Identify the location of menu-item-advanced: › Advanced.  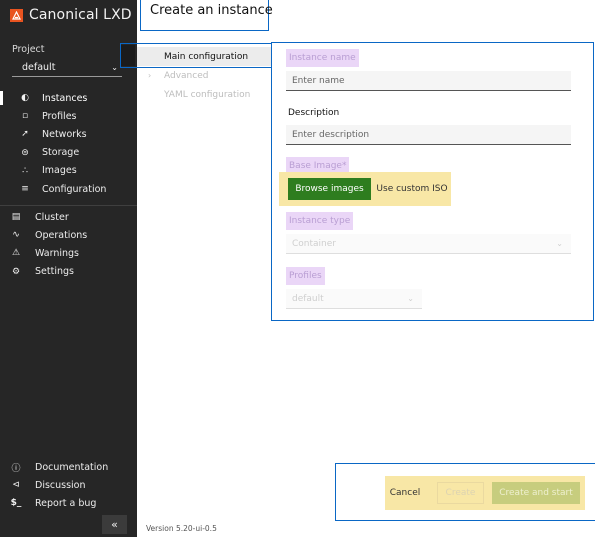
(204, 75).